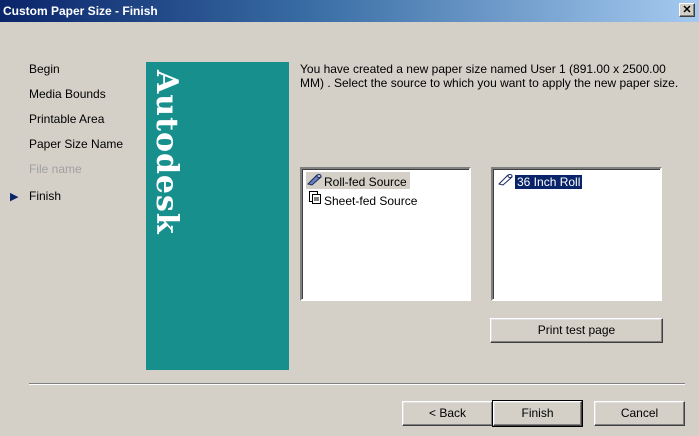 This screenshot has height=436, width=699. I want to click on step-paper-size-name: Paper Size Name, so click(76, 144).